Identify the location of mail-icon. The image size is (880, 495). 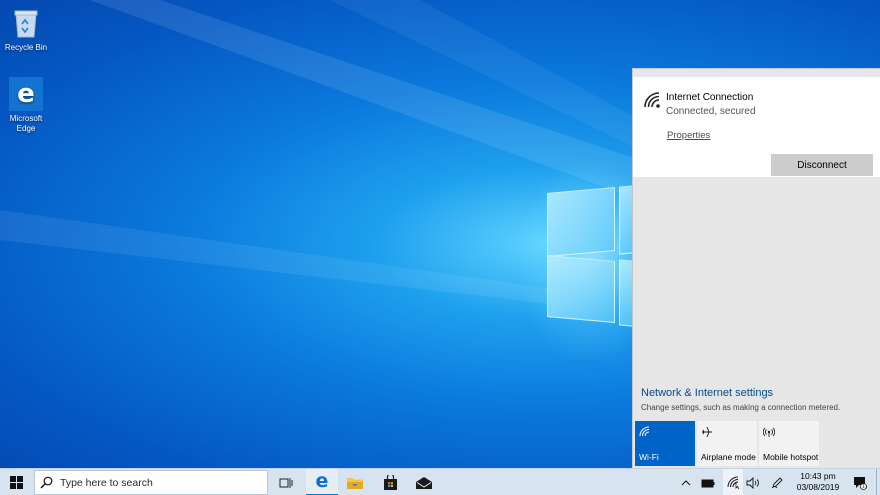
(424, 482).